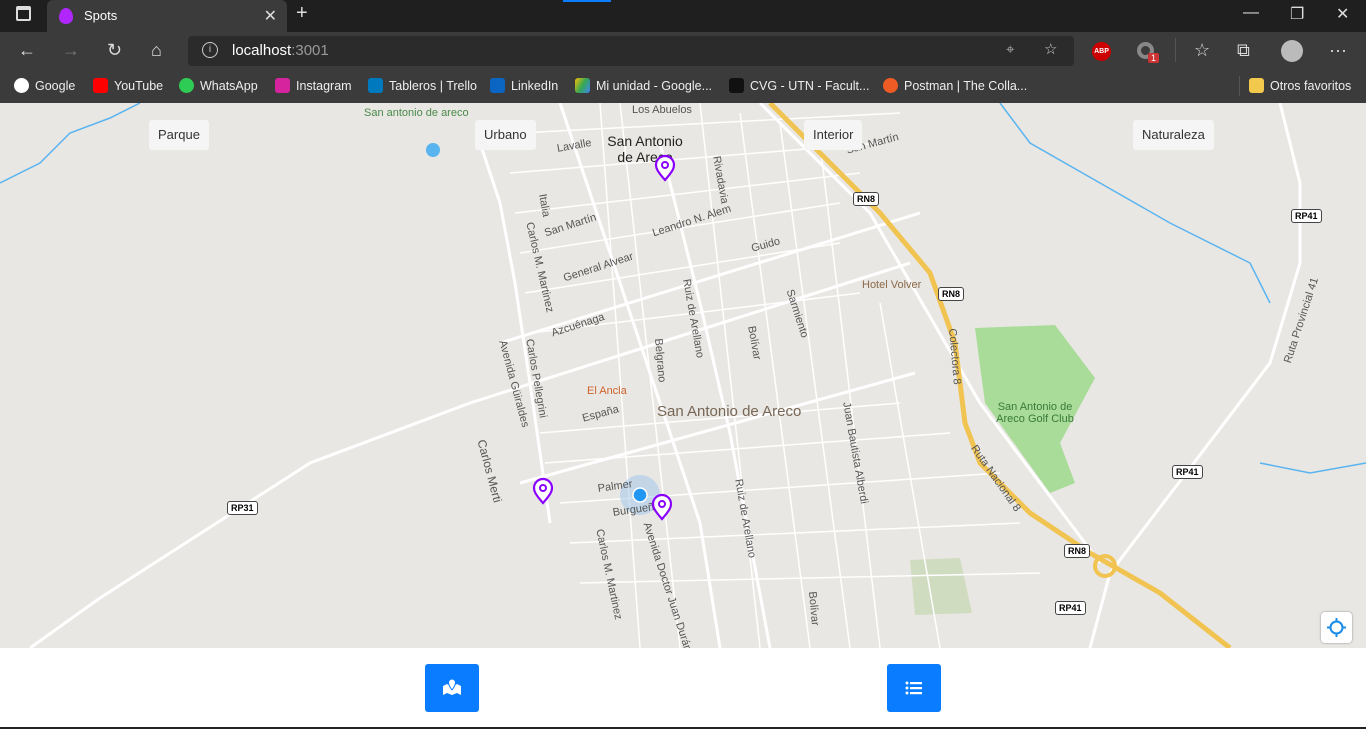  What do you see at coordinates (833, 135) in the screenshot?
I see `filter-interior: Interior` at bounding box center [833, 135].